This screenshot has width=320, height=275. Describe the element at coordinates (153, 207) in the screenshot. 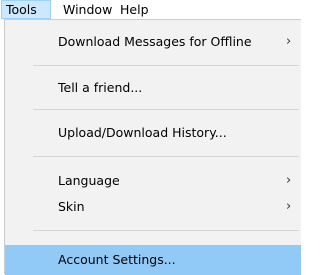

I see `menu-item-skin: Skin ›` at that location.